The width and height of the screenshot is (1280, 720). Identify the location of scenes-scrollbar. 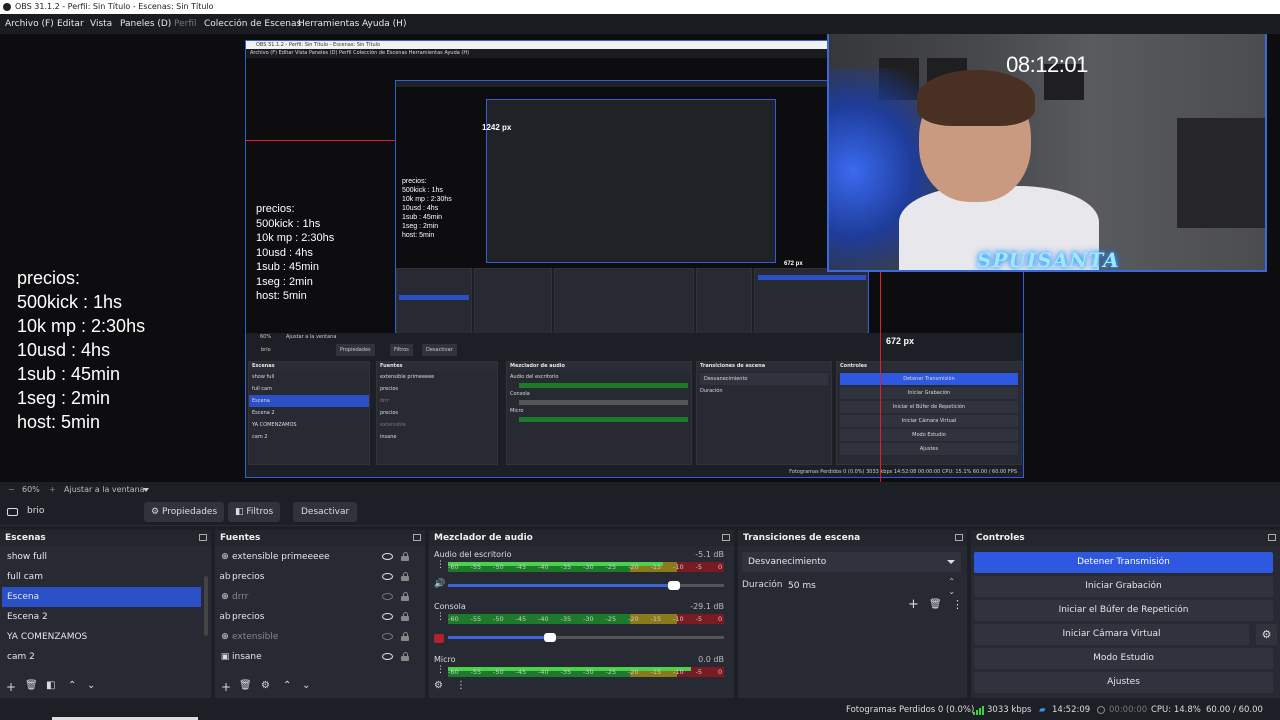
(206, 606).